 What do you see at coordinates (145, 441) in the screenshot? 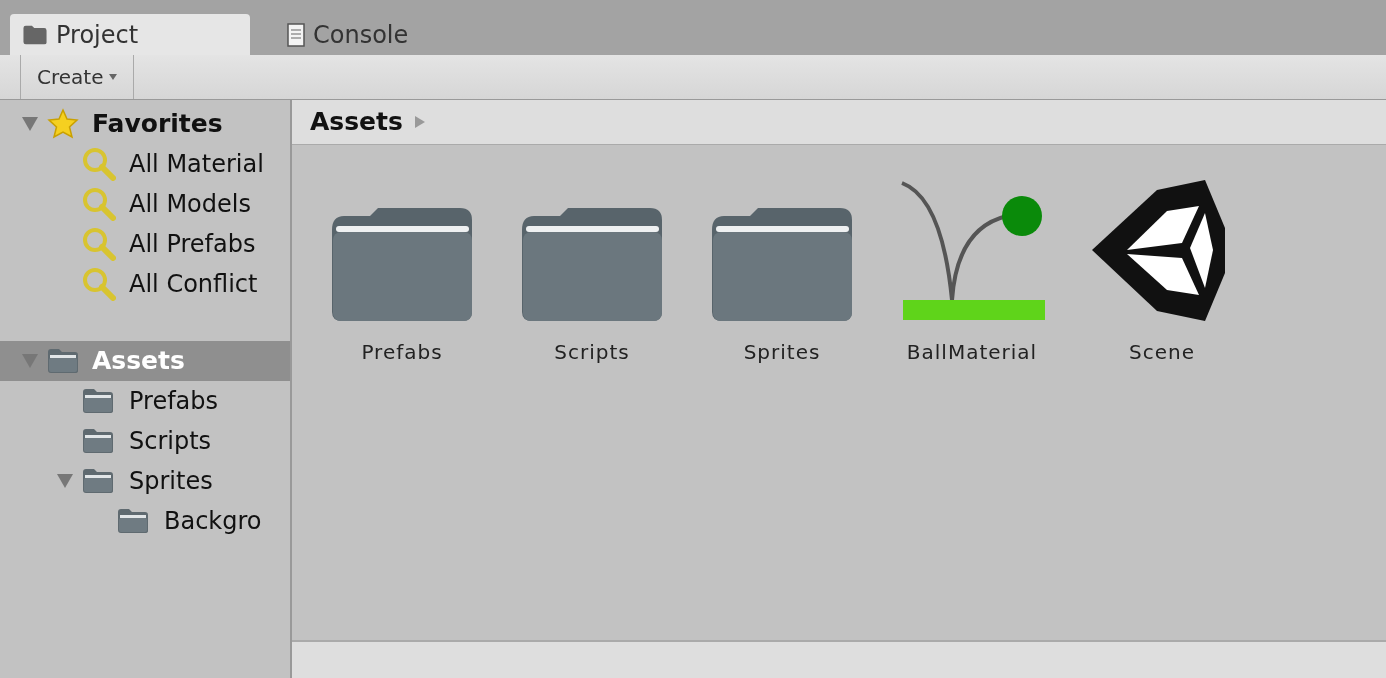
I see `tree-item: Scripts` at bounding box center [145, 441].